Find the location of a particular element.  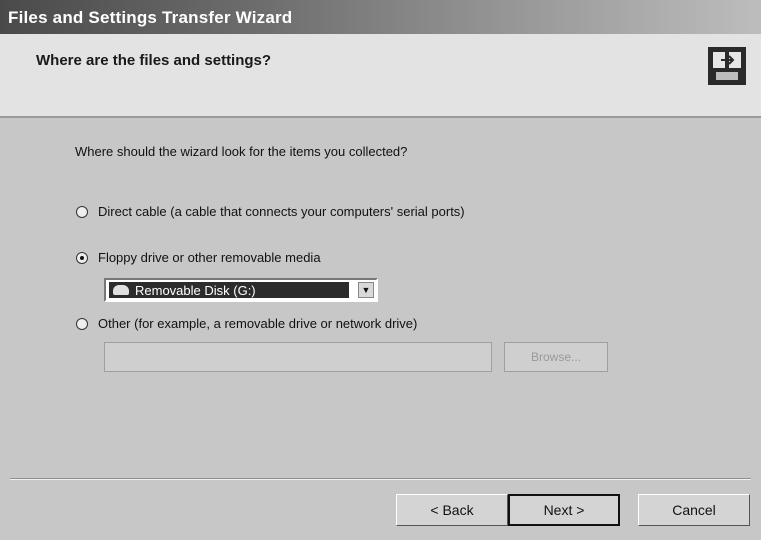

title-bar: Files and Settings Transfer Wizard is located at coordinates (380, 17).